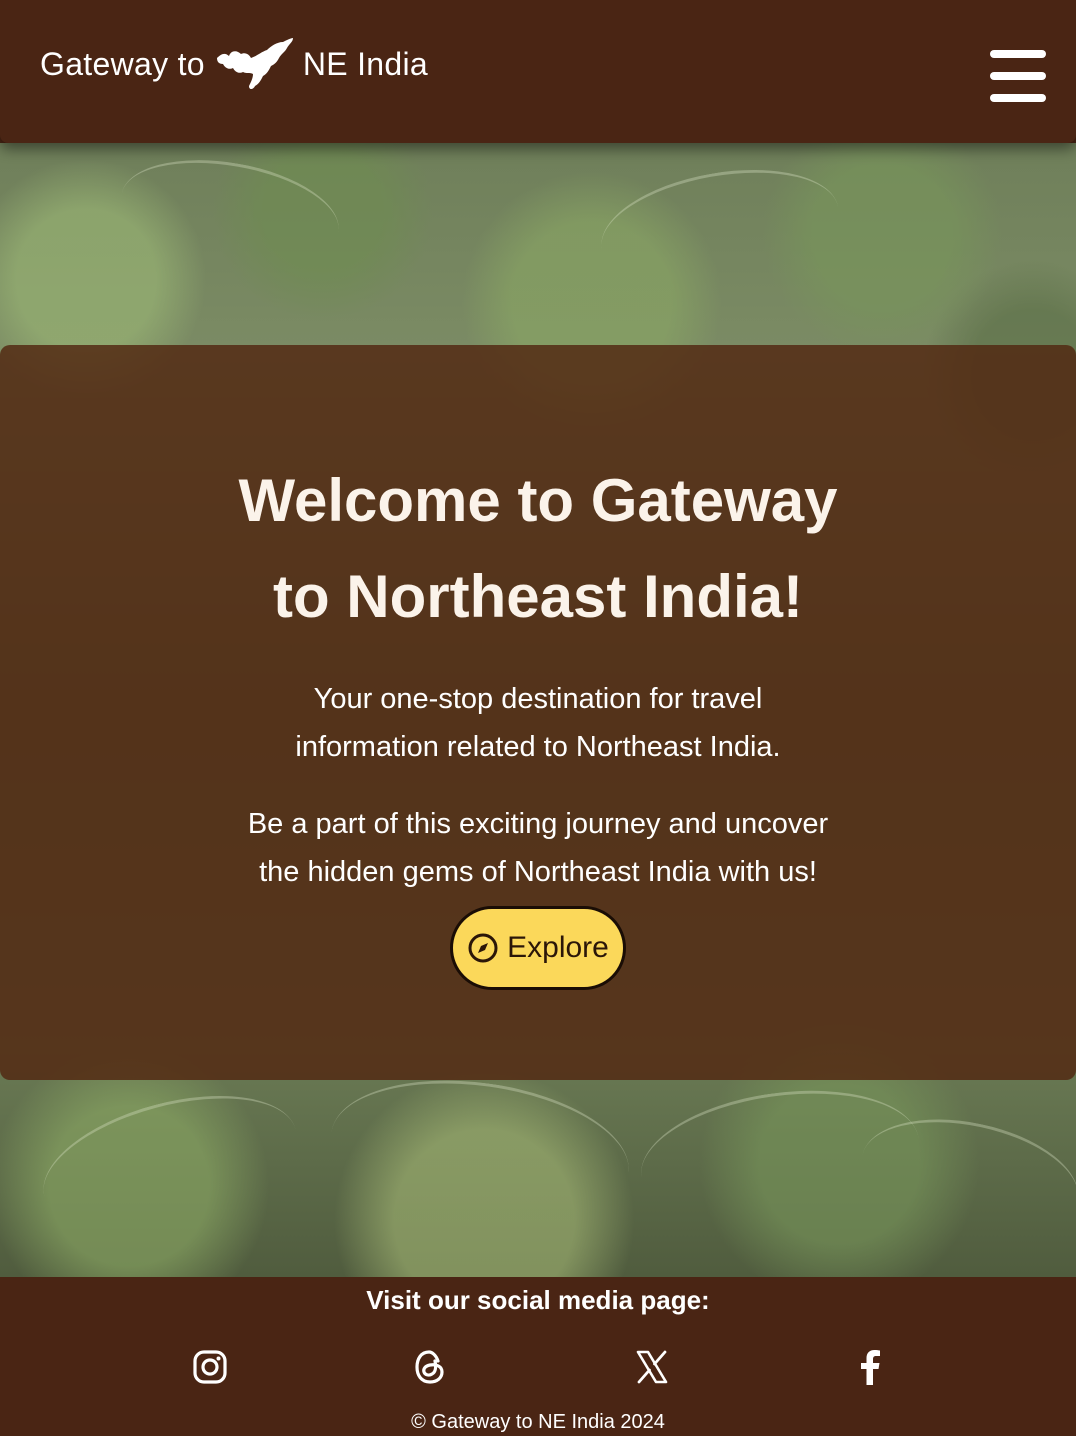 The height and width of the screenshot is (1436, 1076). What do you see at coordinates (538, 71) in the screenshot?
I see `site-header: Gateway to NE India` at bounding box center [538, 71].